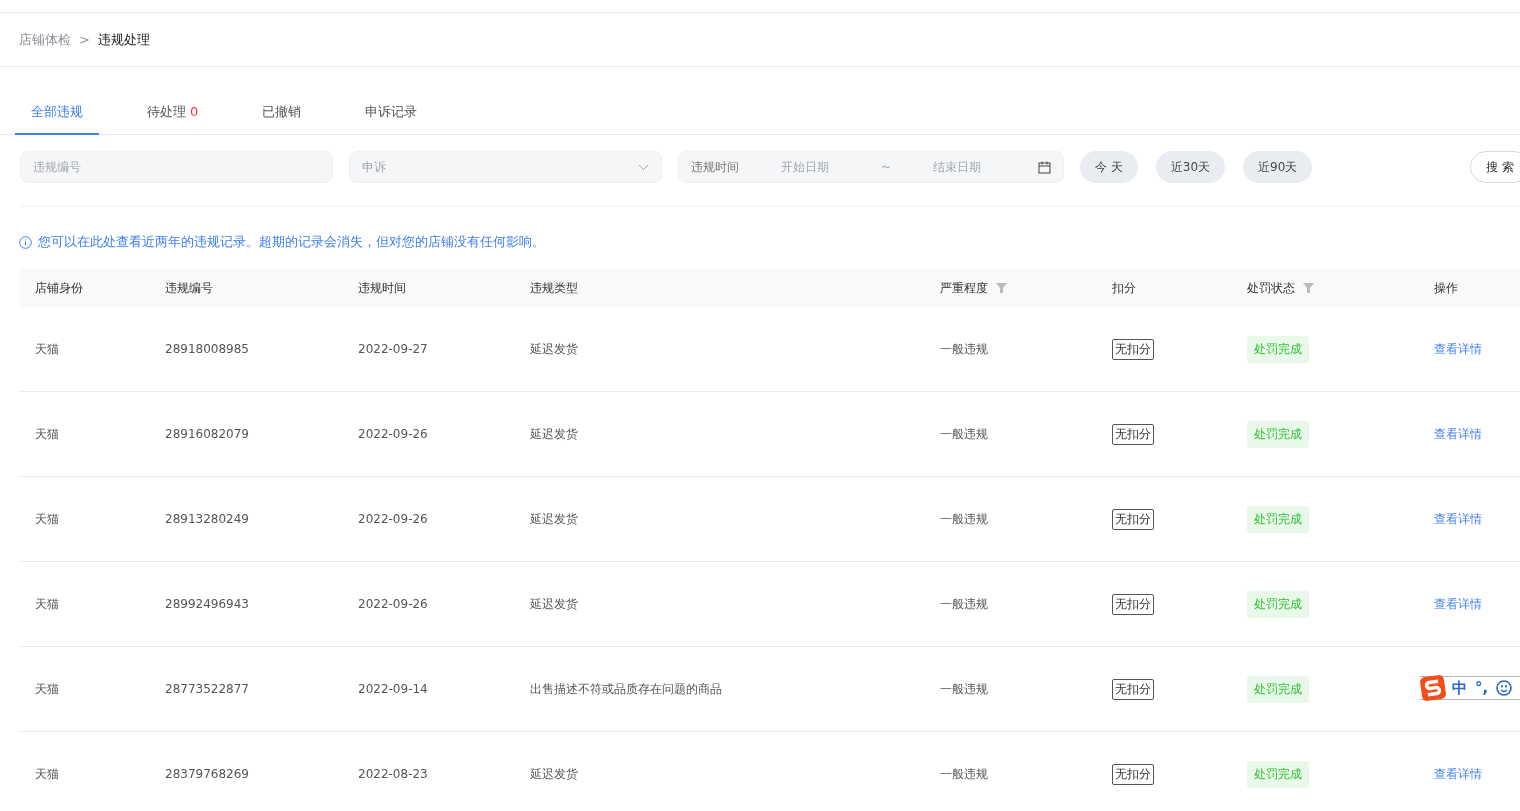 This screenshot has width=1520, height=811. What do you see at coordinates (1124, 288) in the screenshot?
I see `column-header: 扣分` at bounding box center [1124, 288].